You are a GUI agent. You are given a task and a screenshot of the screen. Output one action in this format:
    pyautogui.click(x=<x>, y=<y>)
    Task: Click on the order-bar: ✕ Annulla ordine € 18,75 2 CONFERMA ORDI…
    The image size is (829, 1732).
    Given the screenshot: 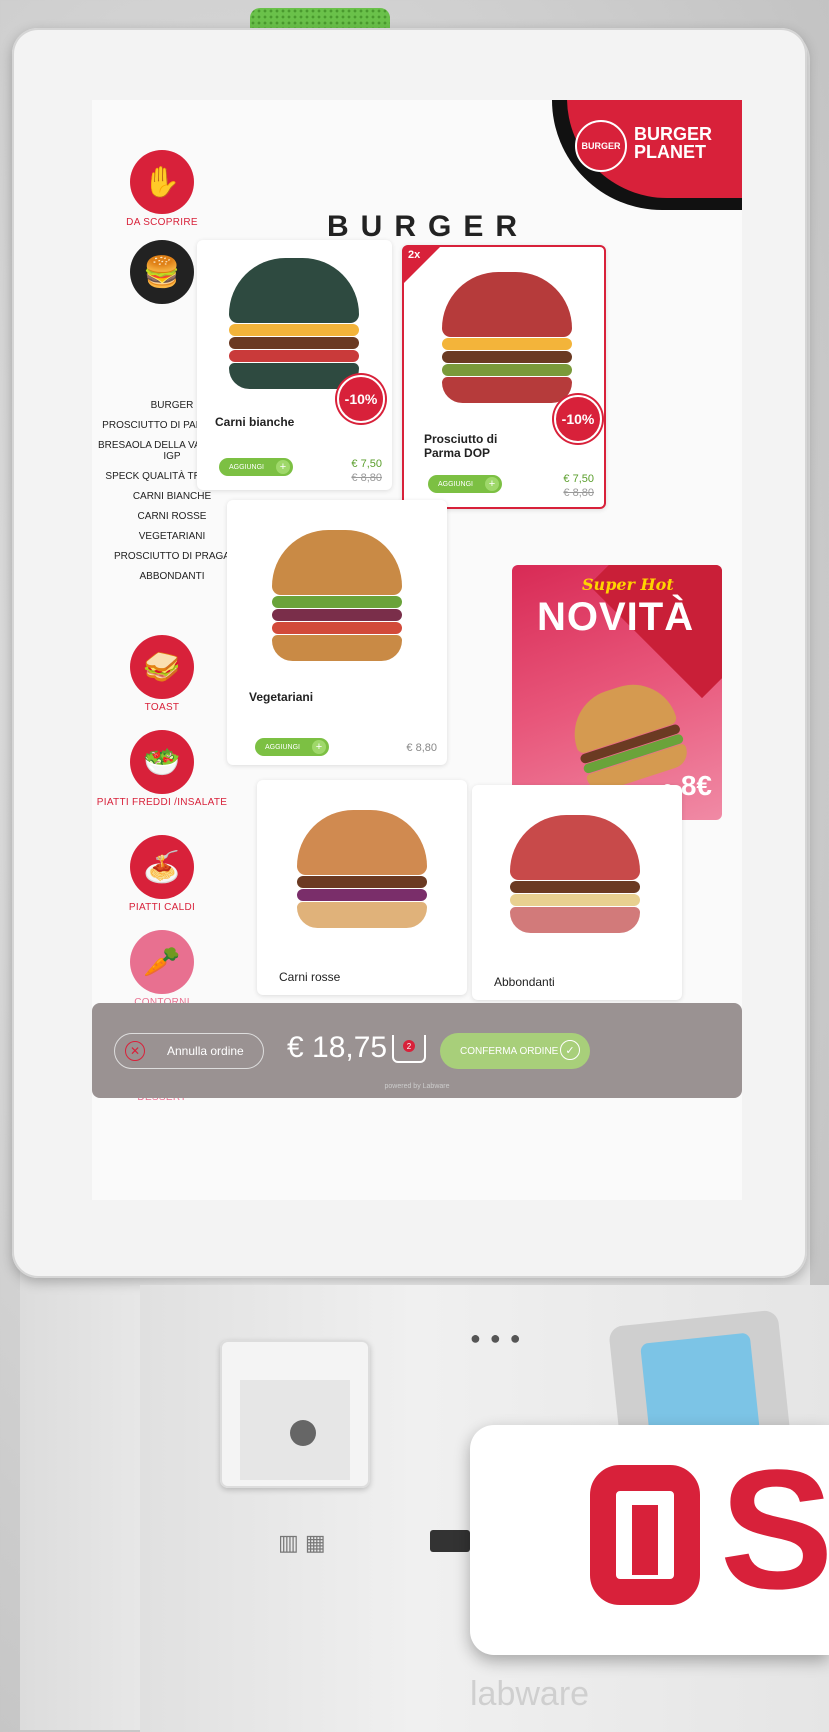 What is the action you would take?
    pyautogui.click(x=417, y=1050)
    